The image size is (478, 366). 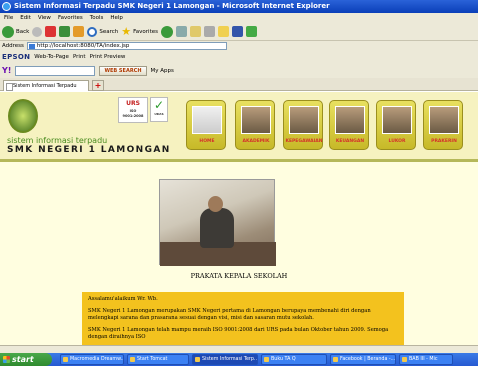 What do you see at coordinates (239, 70) in the screenshot?
I see `yahoo-toolbar: Y! WEB SEARCH My Apps` at bounding box center [239, 70].